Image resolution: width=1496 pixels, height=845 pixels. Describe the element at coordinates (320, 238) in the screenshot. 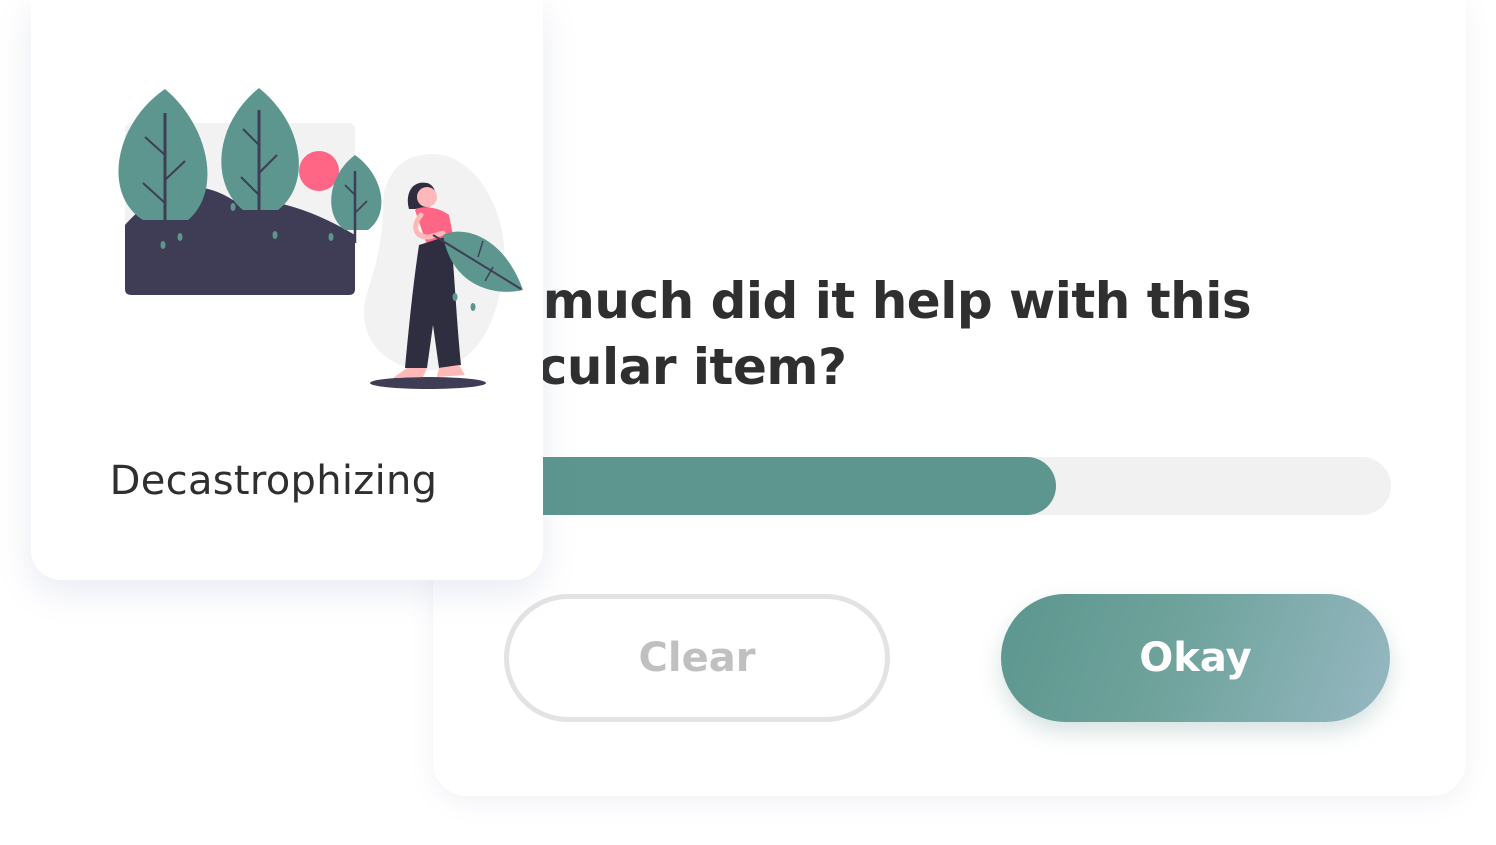

I see `woman-with-leaf-illustration` at that location.